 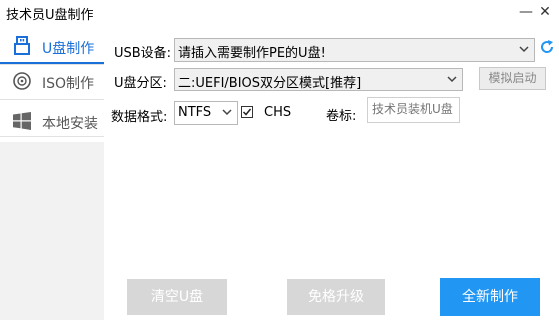 I want to click on checkmark-icon, so click(x=247, y=112).